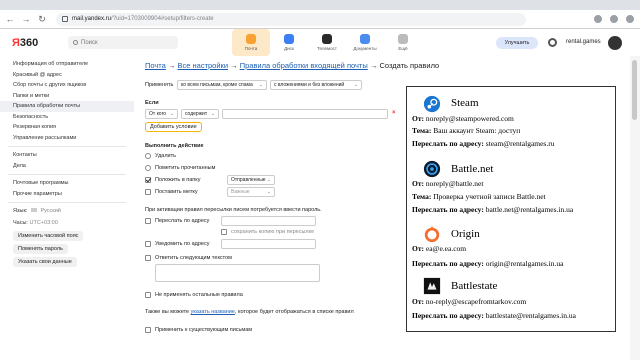  Describe the element at coordinates (465, 103) in the screenshot. I see `steam-name: Steam` at that location.